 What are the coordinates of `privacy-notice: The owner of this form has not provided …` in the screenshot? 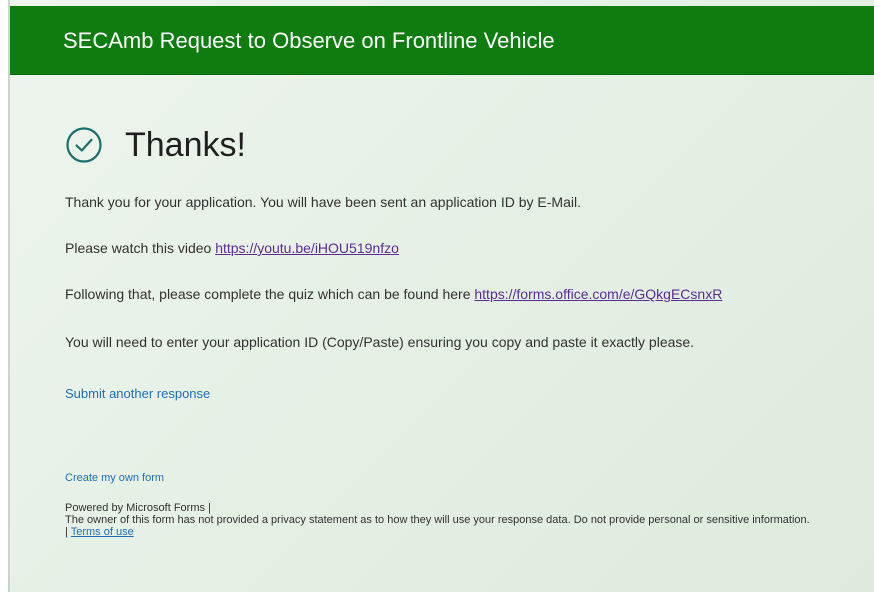 It's located at (437, 520).